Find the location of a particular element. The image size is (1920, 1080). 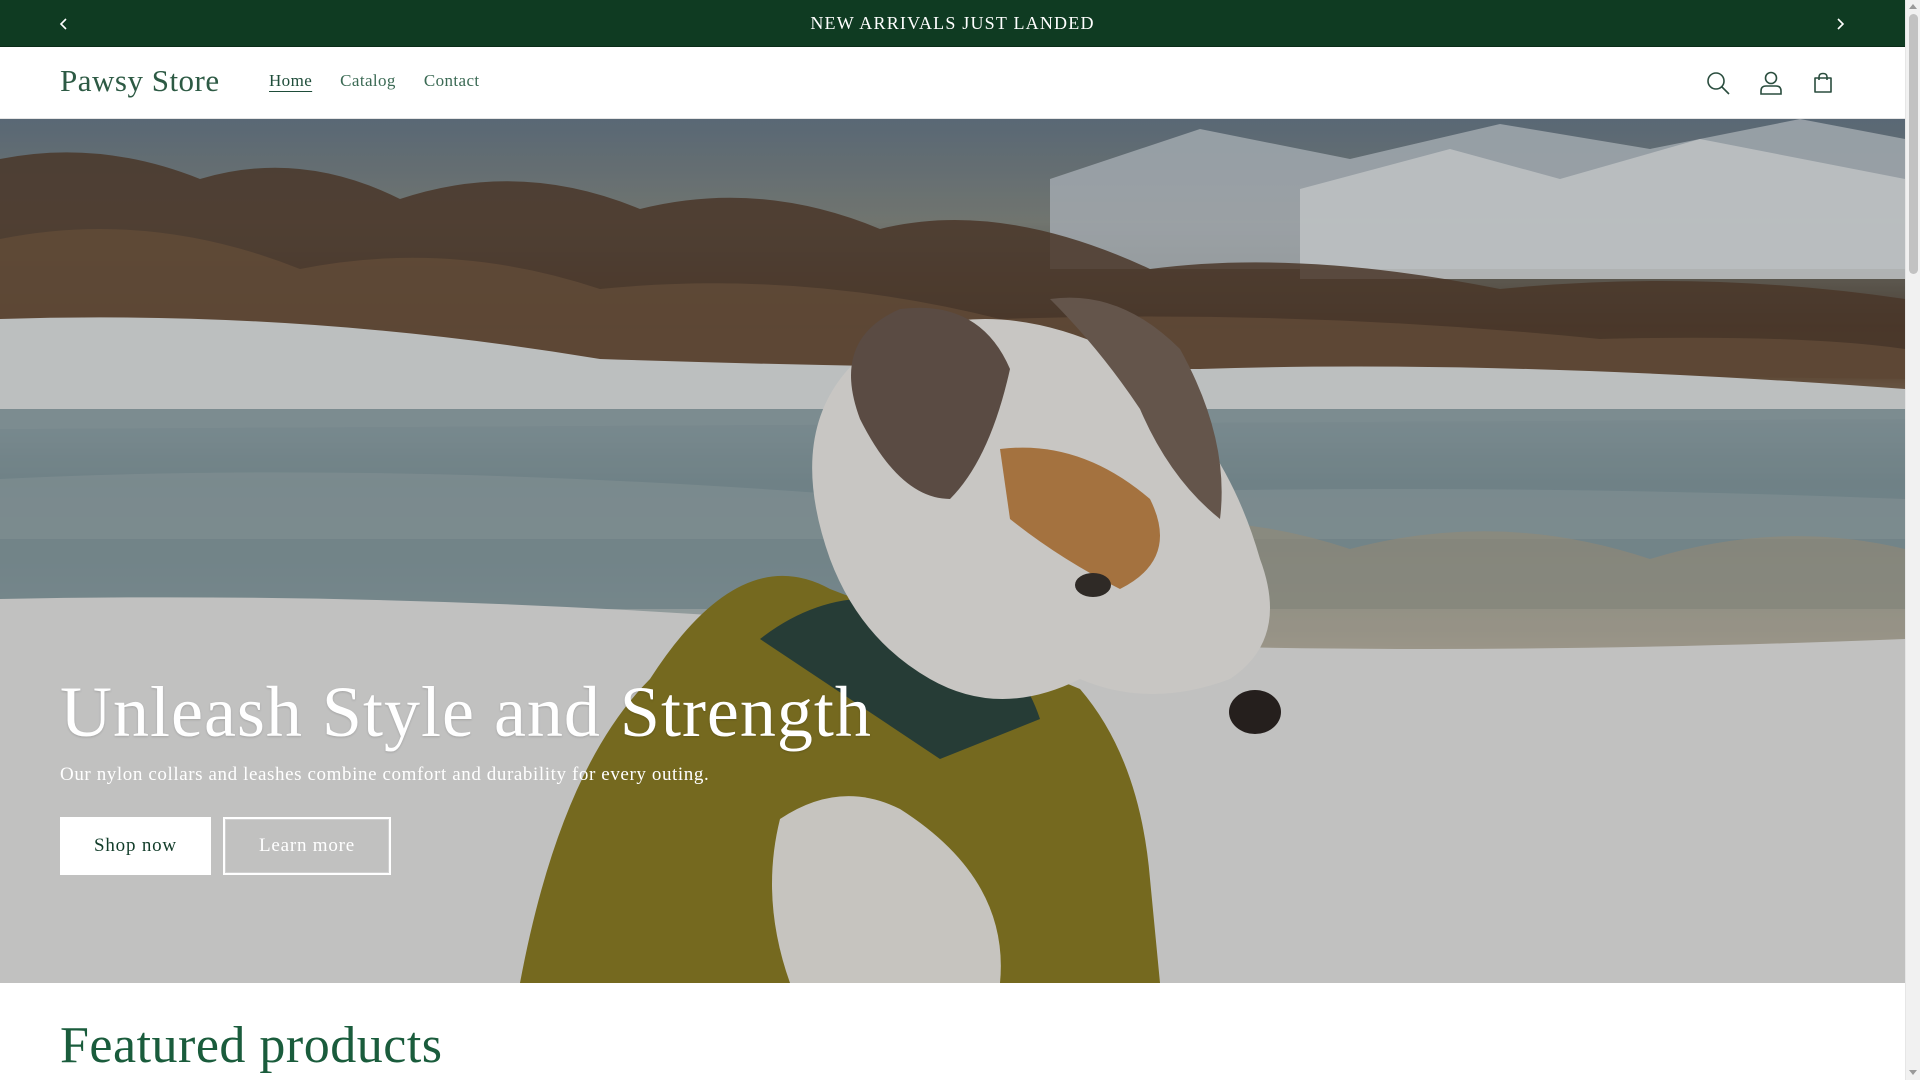

cart-icon is located at coordinates (1823, 82).